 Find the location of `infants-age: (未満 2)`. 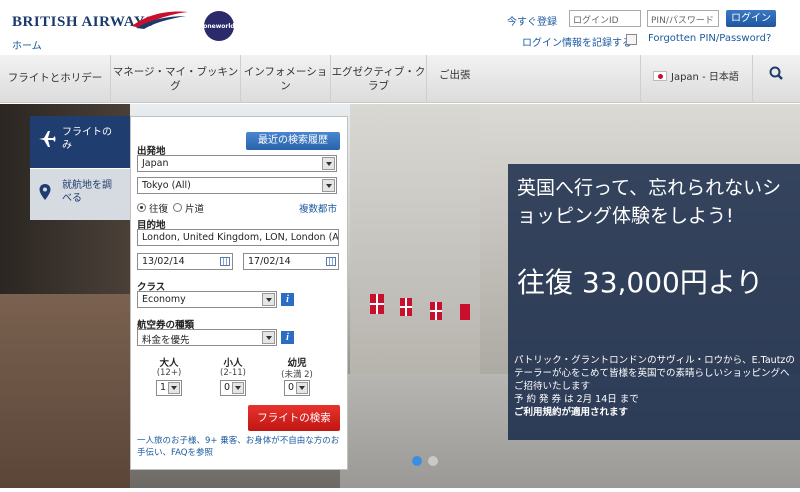

infants-age: (未満 2) is located at coordinates (297, 375).